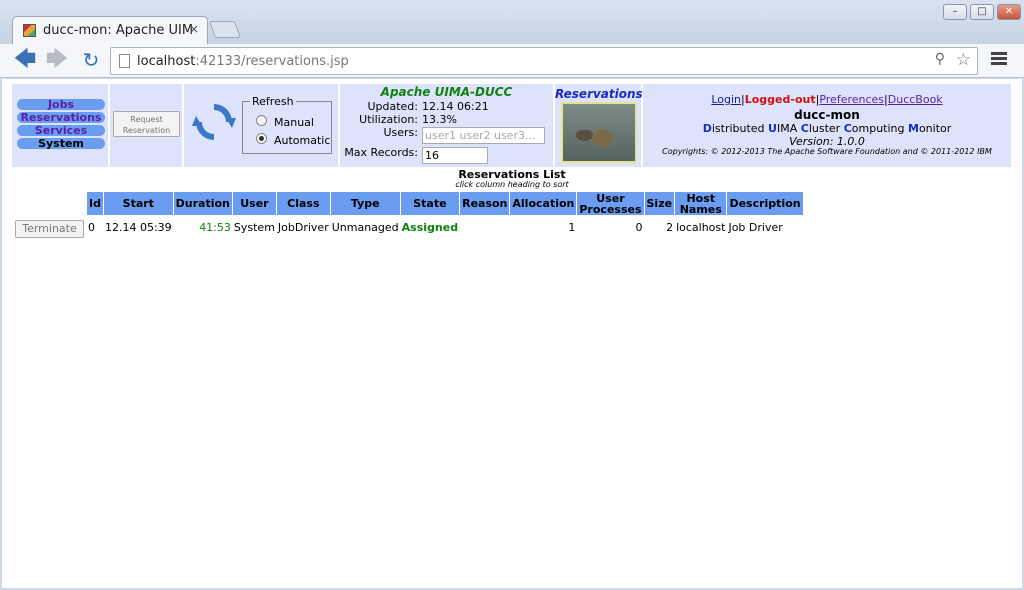 This screenshot has height=590, width=1024. What do you see at coordinates (214, 122) in the screenshot?
I see `refresh-icon` at bounding box center [214, 122].